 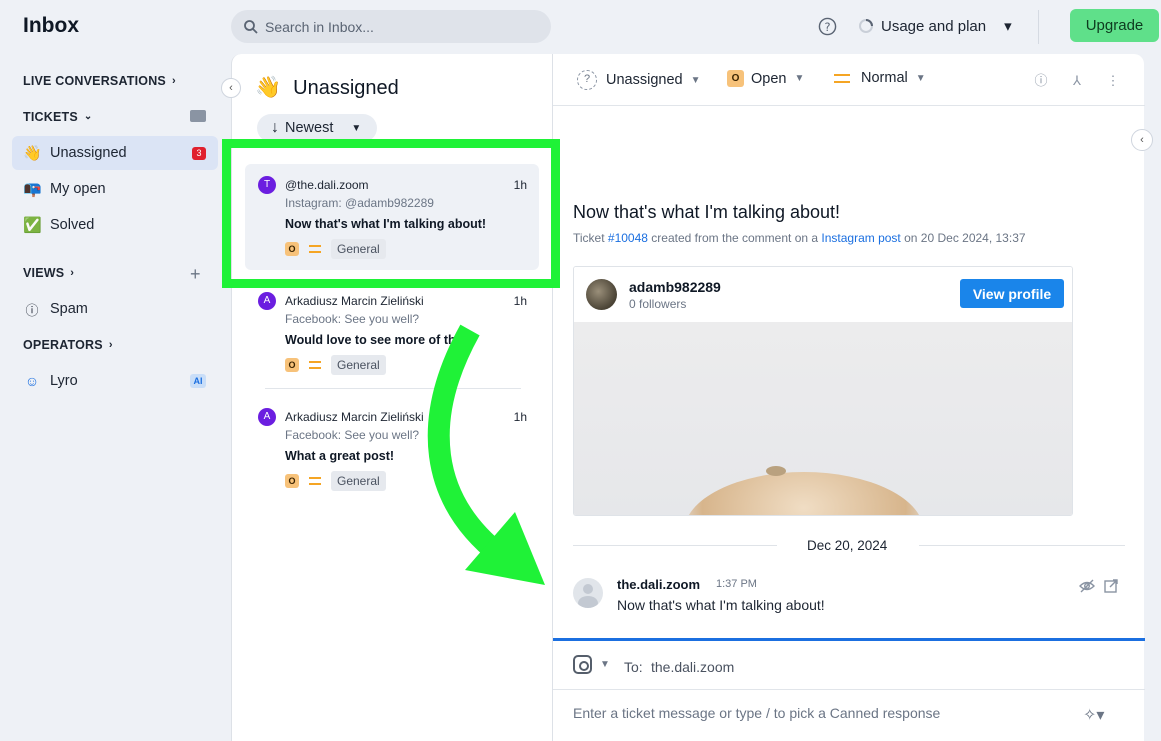 I want to click on ai-badge: AI, so click(x=198, y=381).